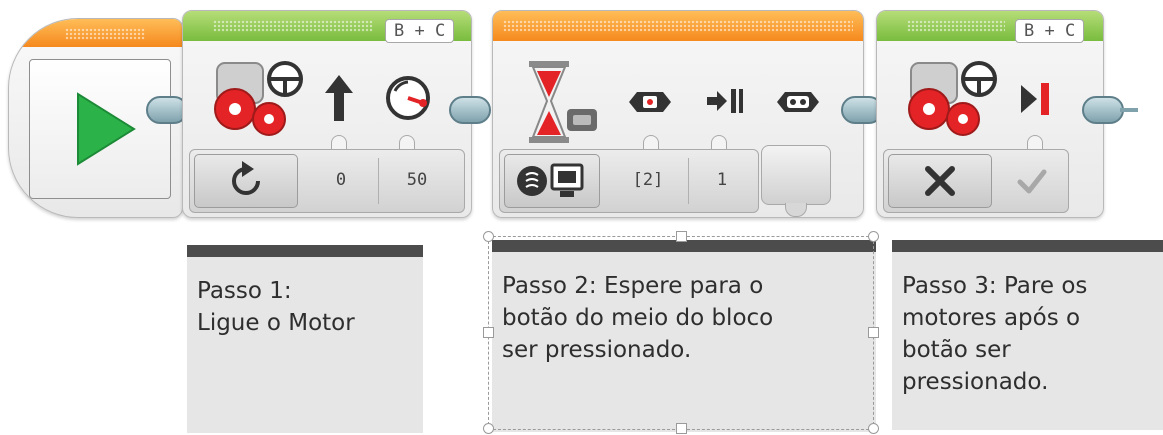 The image size is (1163, 435). What do you see at coordinates (339, 98) in the screenshot?
I see `steering-arrow-up-icon` at bounding box center [339, 98].